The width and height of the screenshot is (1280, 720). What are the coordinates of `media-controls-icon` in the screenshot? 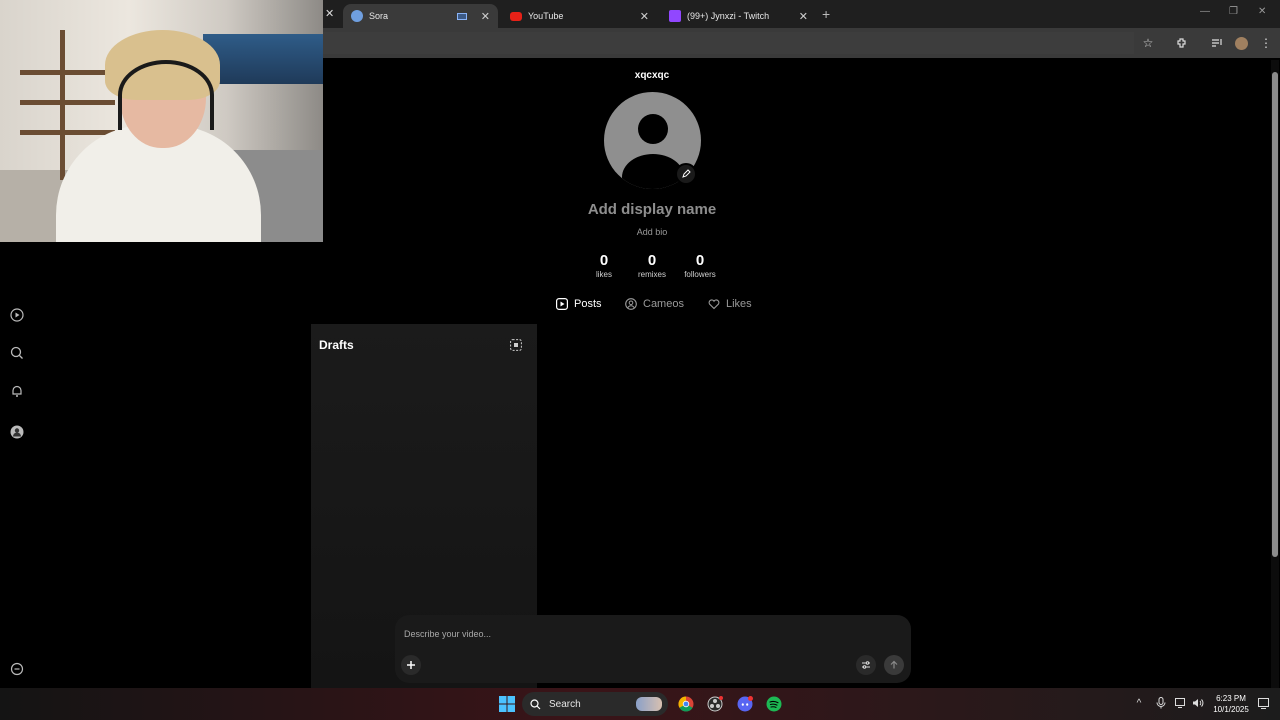 It's located at (1217, 43).